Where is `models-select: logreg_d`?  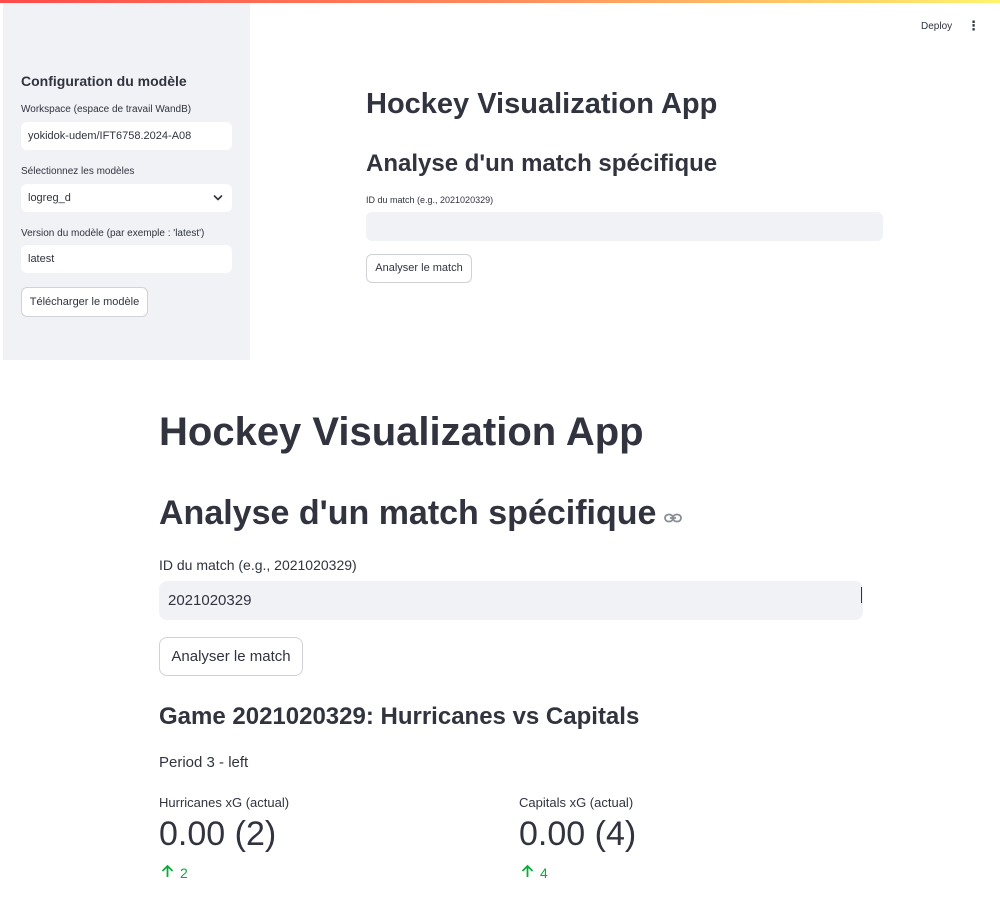 models-select: logreg_d is located at coordinates (126, 198).